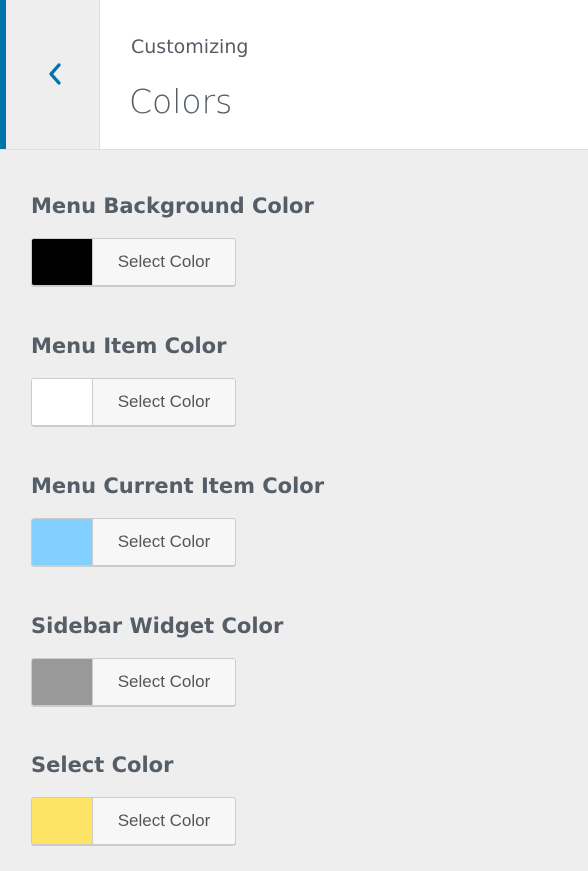  I want to click on back-button, so click(50, 74).